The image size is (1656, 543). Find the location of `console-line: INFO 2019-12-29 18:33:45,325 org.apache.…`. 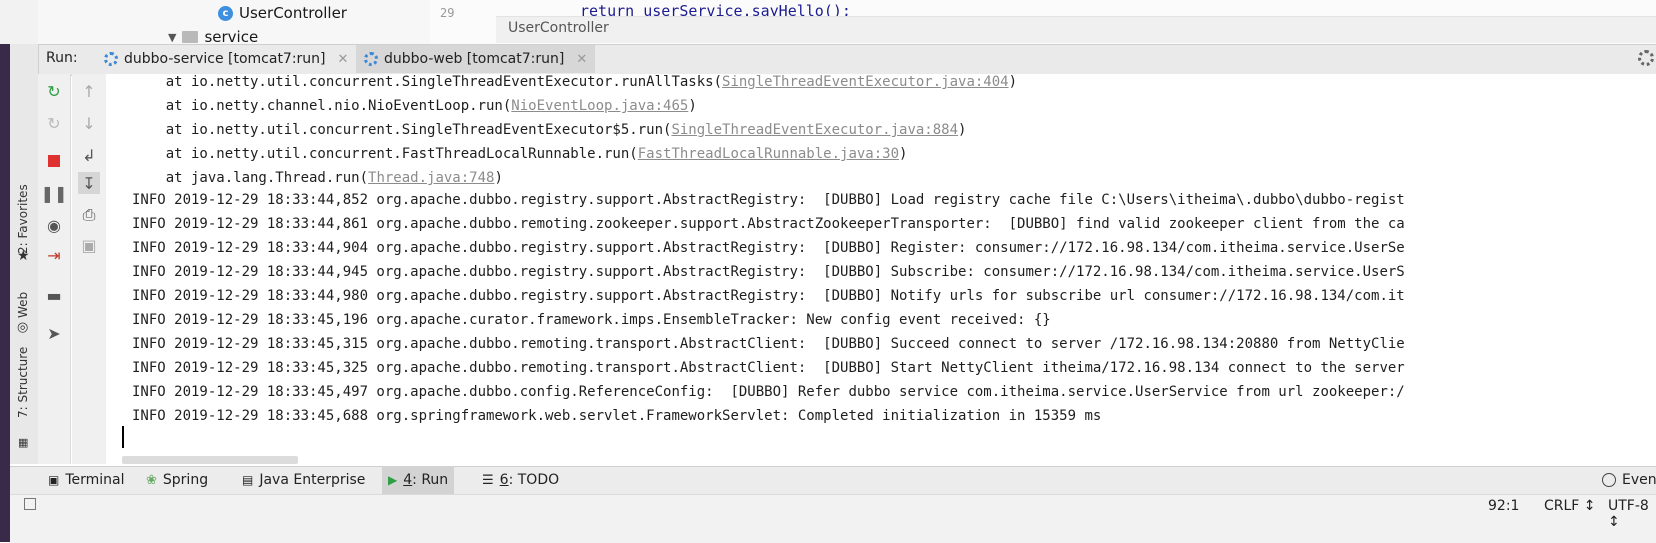

console-line: INFO 2019-12-29 18:33:45,325 org.apache.… is located at coordinates (768, 368).